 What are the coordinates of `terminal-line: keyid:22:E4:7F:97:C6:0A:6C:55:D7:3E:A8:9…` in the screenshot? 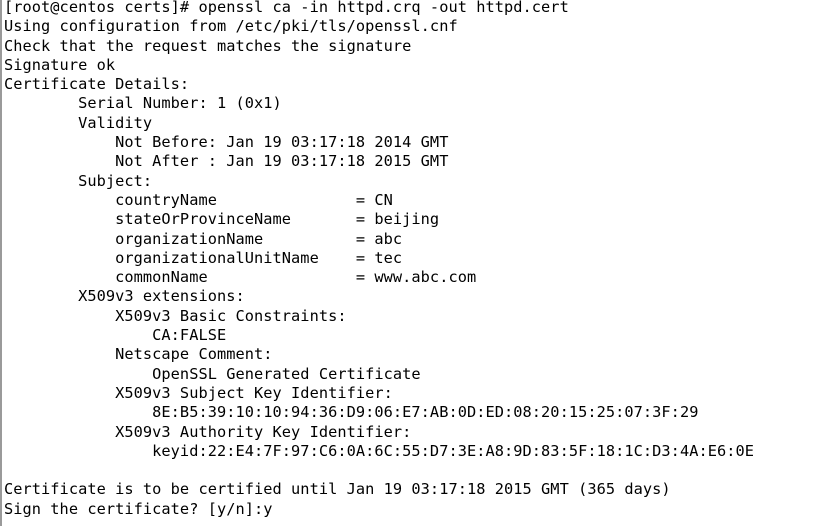 It's located at (379, 450).